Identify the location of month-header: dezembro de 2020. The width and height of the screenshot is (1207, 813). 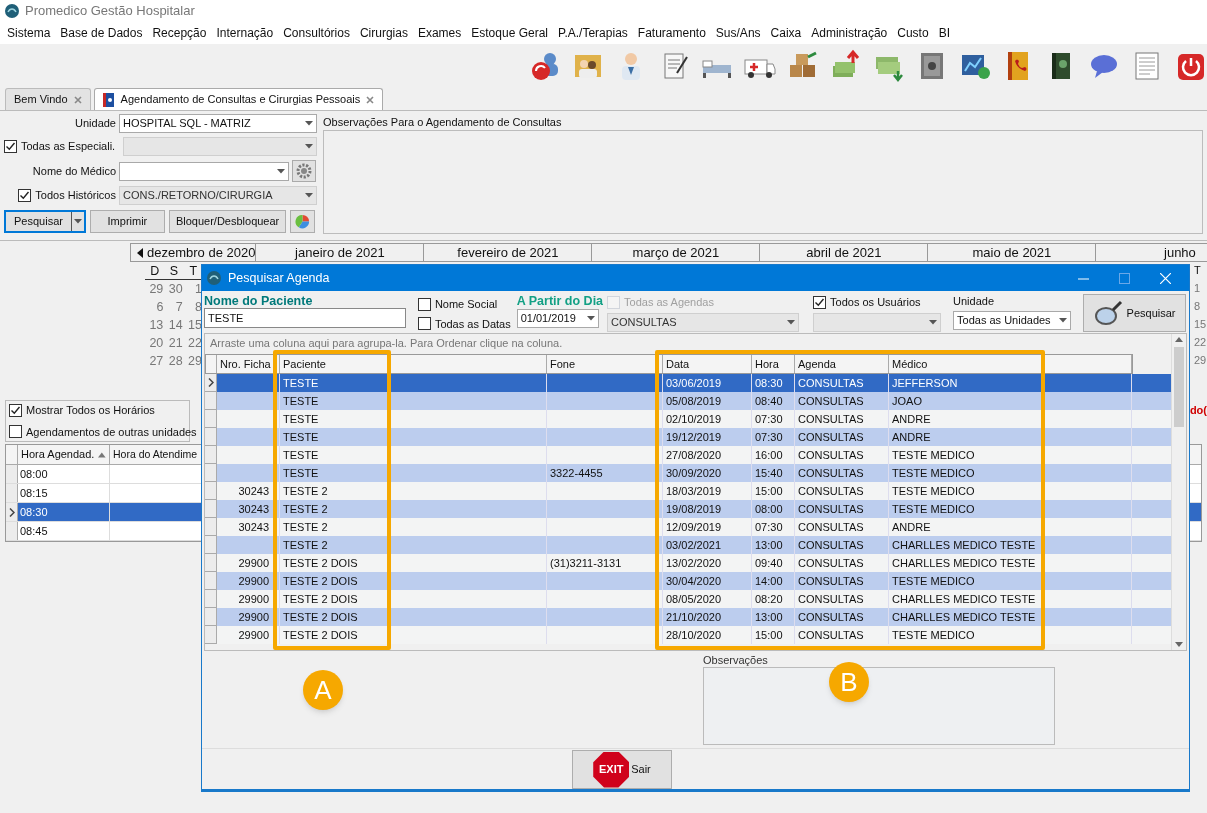
(193, 252).